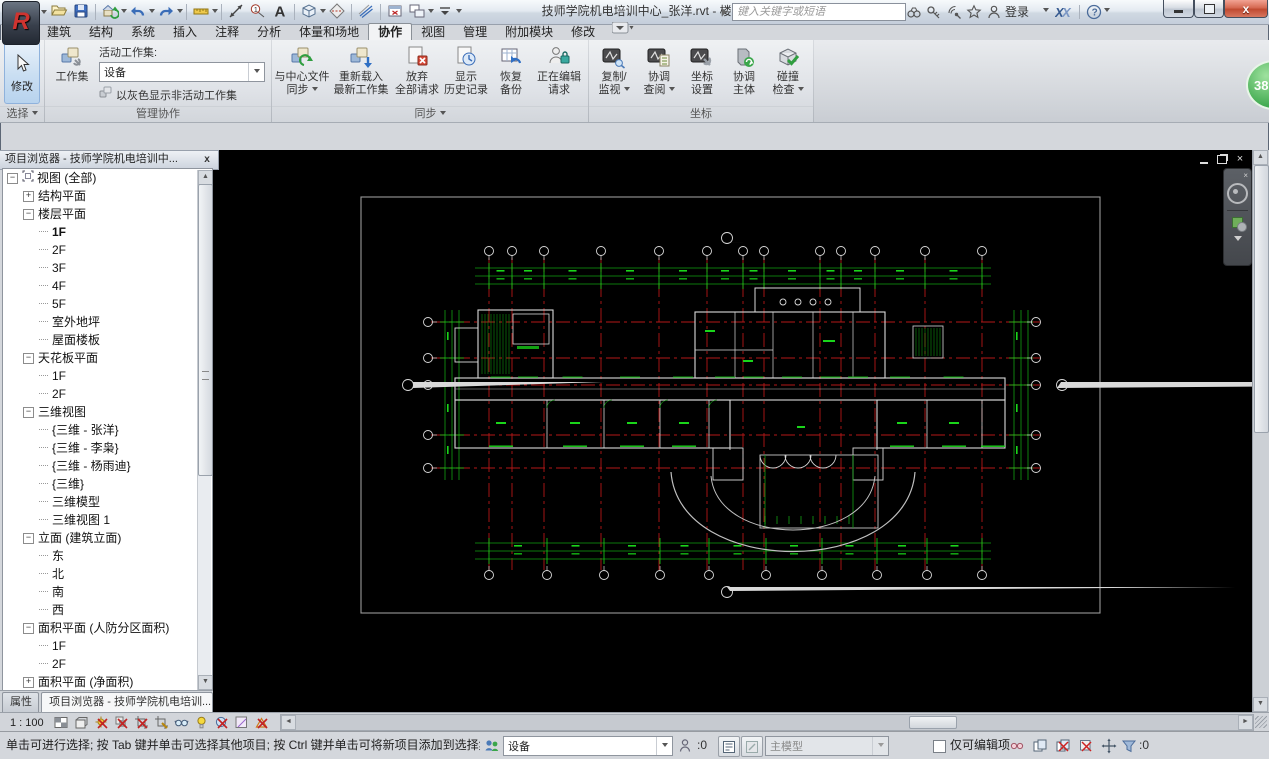 This screenshot has width=1269, height=759. Describe the element at coordinates (142, 723) in the screenshot. I see `crop-view-off-button` at that location.